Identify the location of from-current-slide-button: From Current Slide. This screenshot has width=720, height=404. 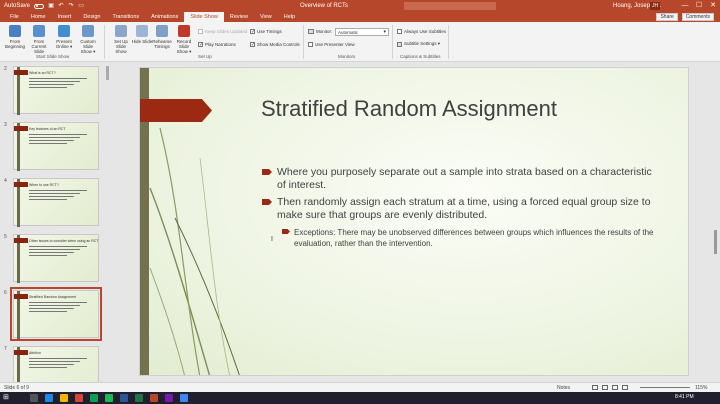
(39, 39).